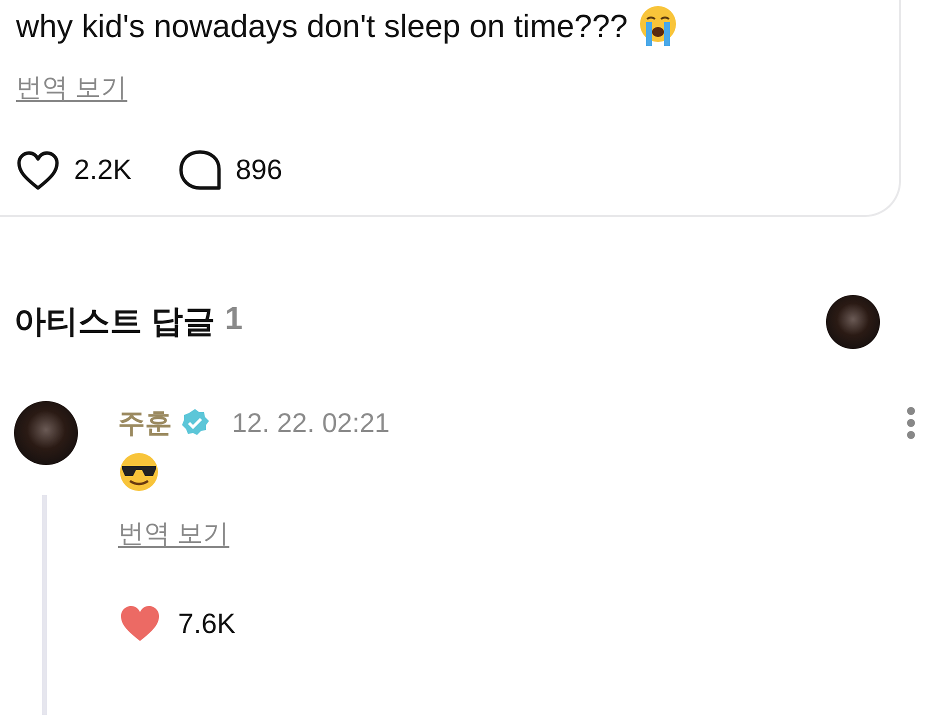 The height and width of the screenshot is (717, 946). What do you see at coordinates (145, 423) in the screenshot?
I see `author-name: 주훈` at bounding box center [145, 423].